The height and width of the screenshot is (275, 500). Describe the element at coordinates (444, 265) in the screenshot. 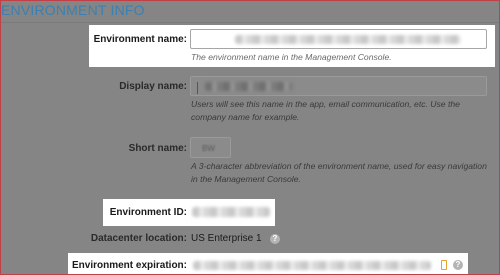

I see `copy-icon` at that location.